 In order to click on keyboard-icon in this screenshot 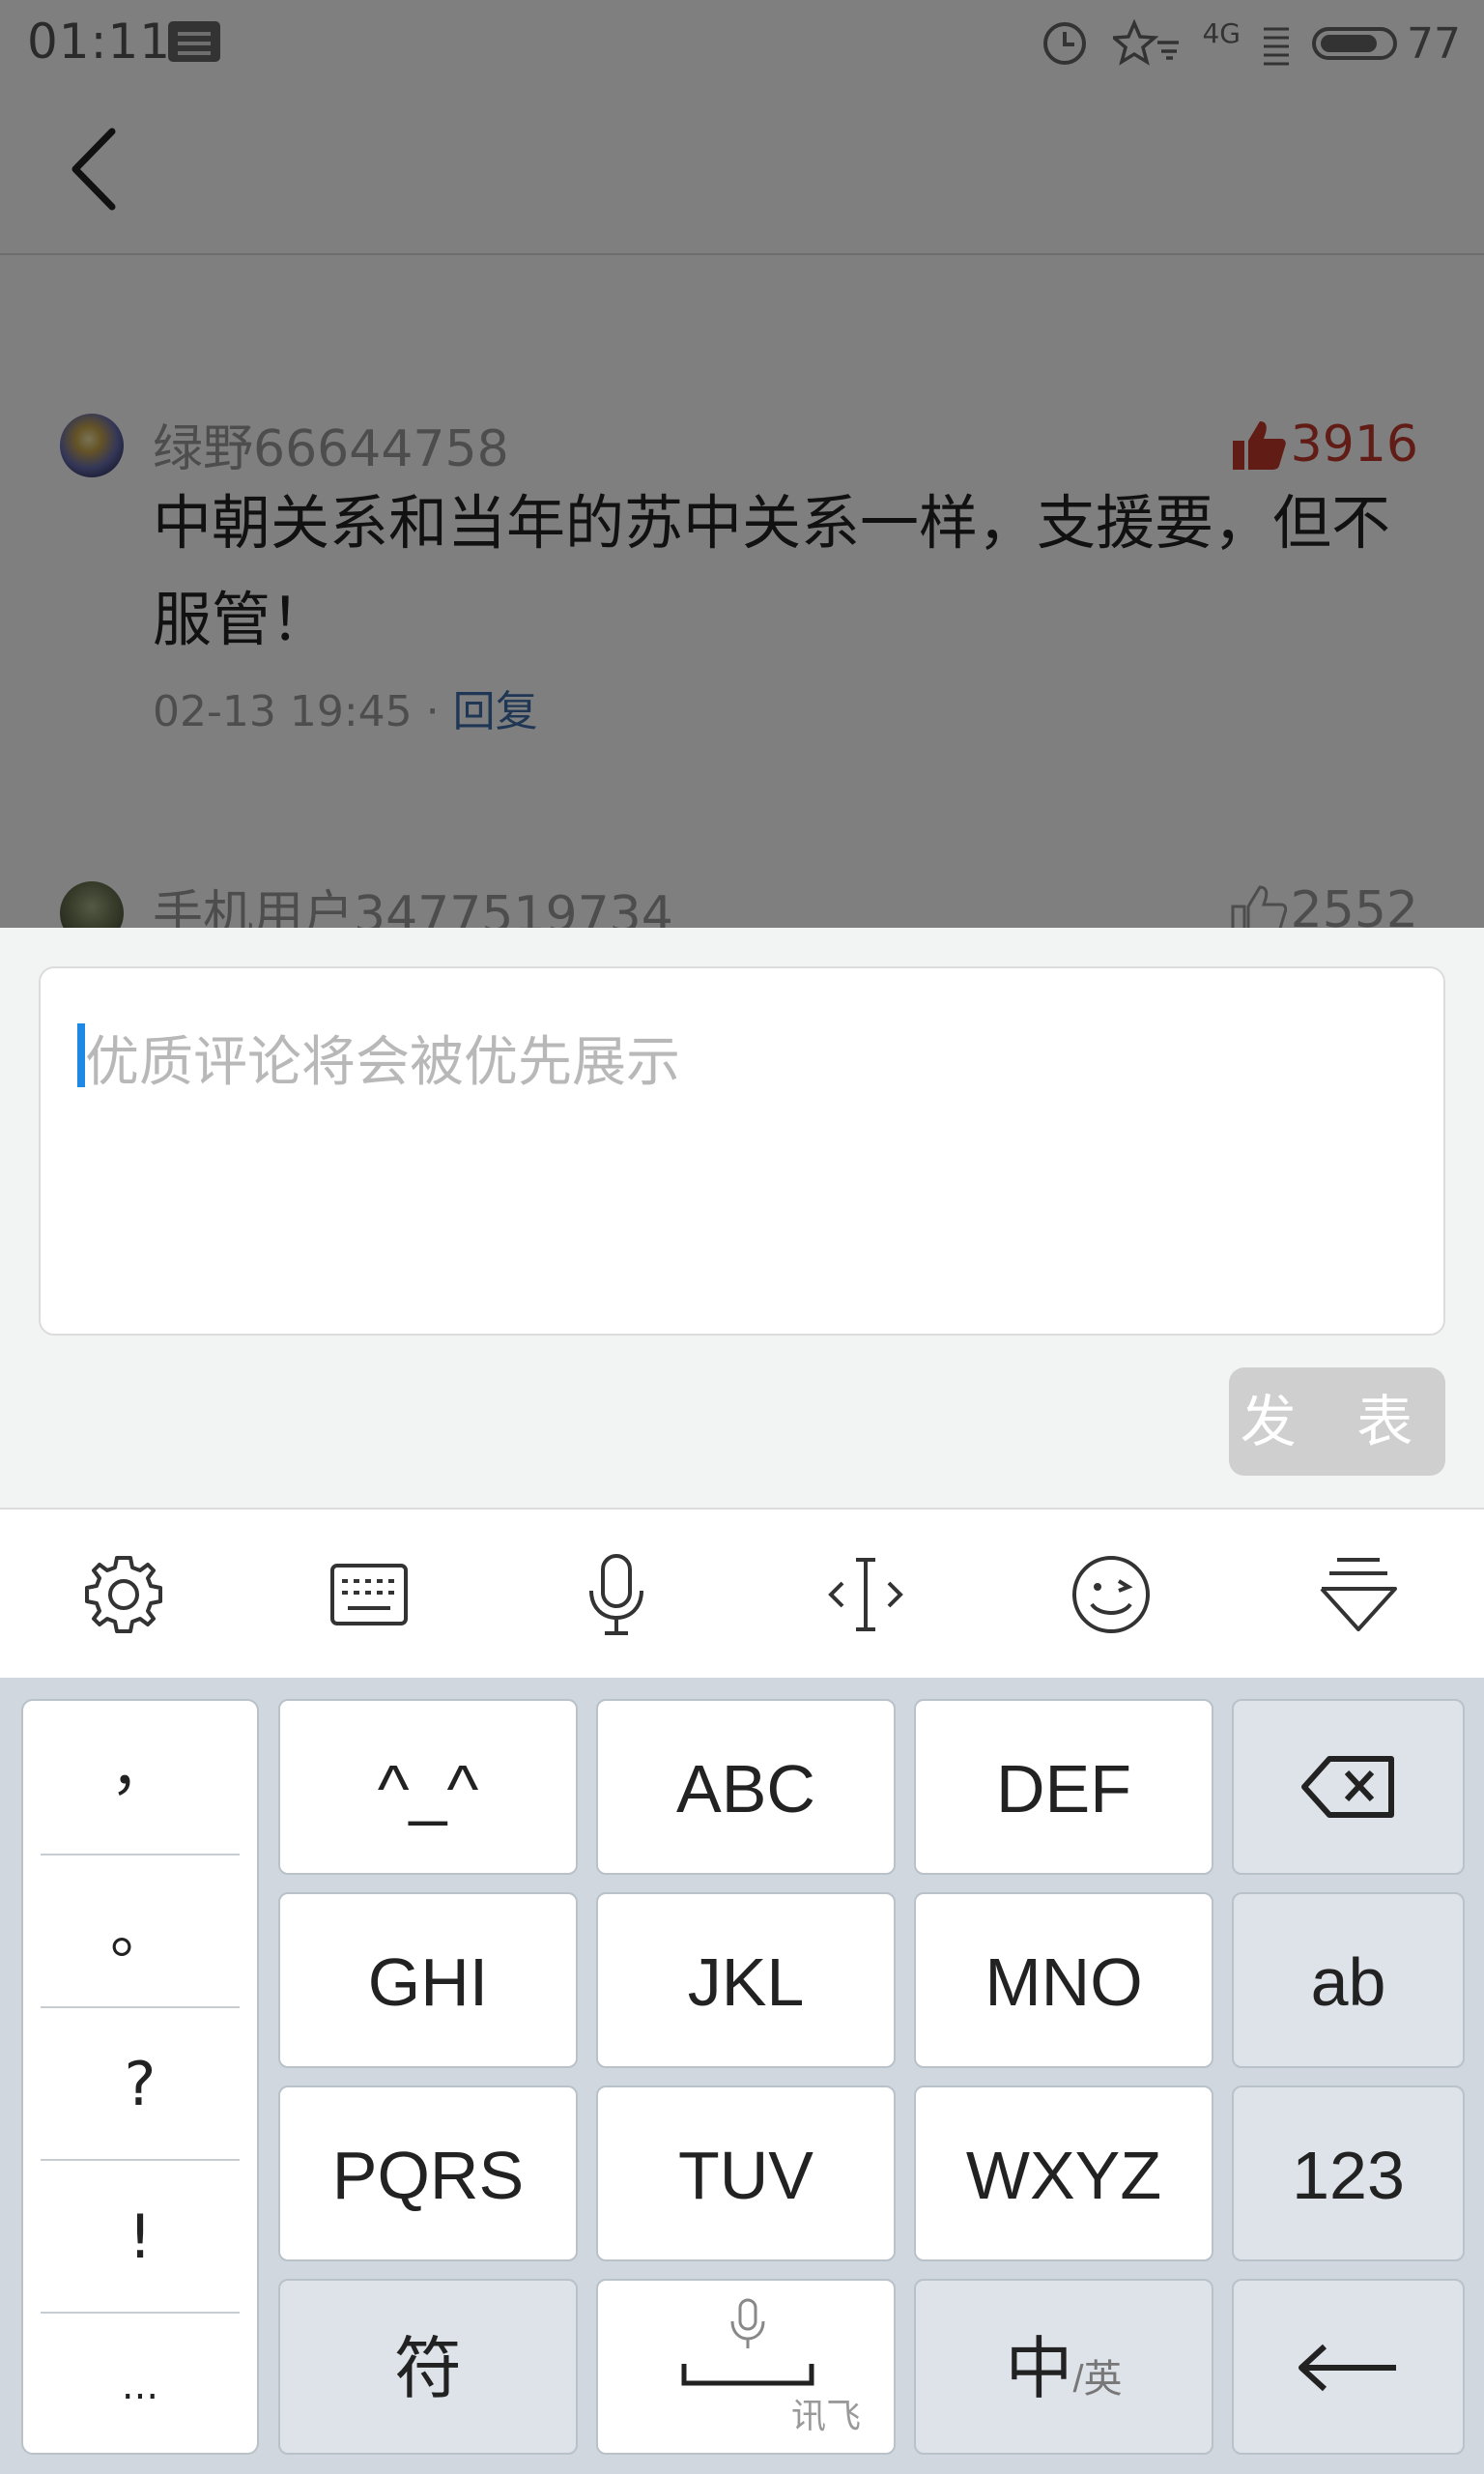, I will do `click(370, 1594)`.